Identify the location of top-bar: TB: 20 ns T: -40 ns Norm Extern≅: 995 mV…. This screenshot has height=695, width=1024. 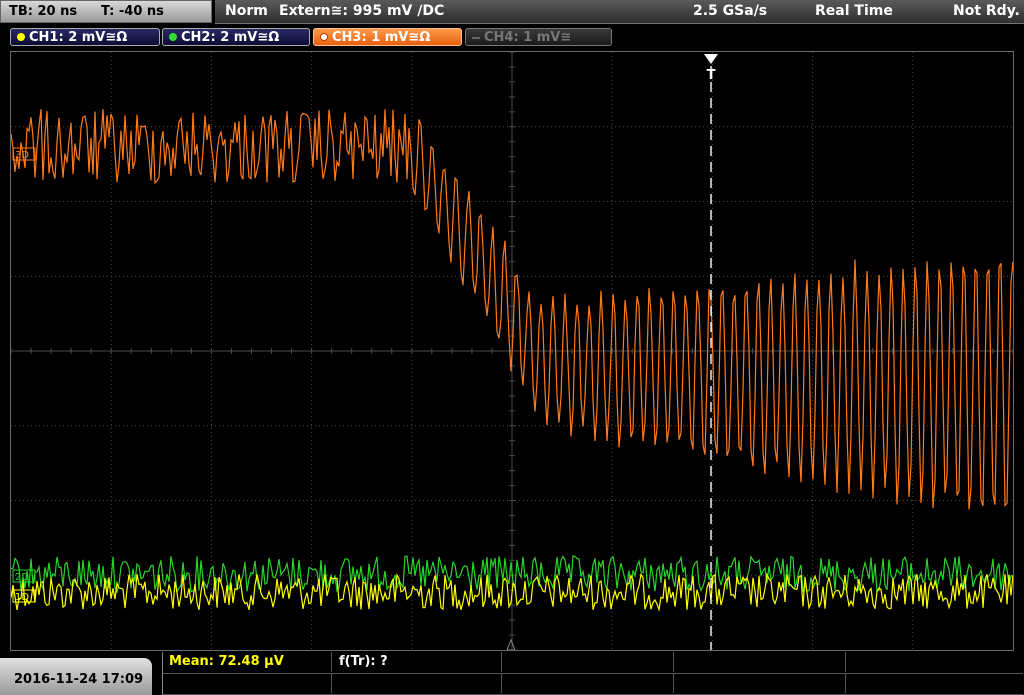
(512, 12).